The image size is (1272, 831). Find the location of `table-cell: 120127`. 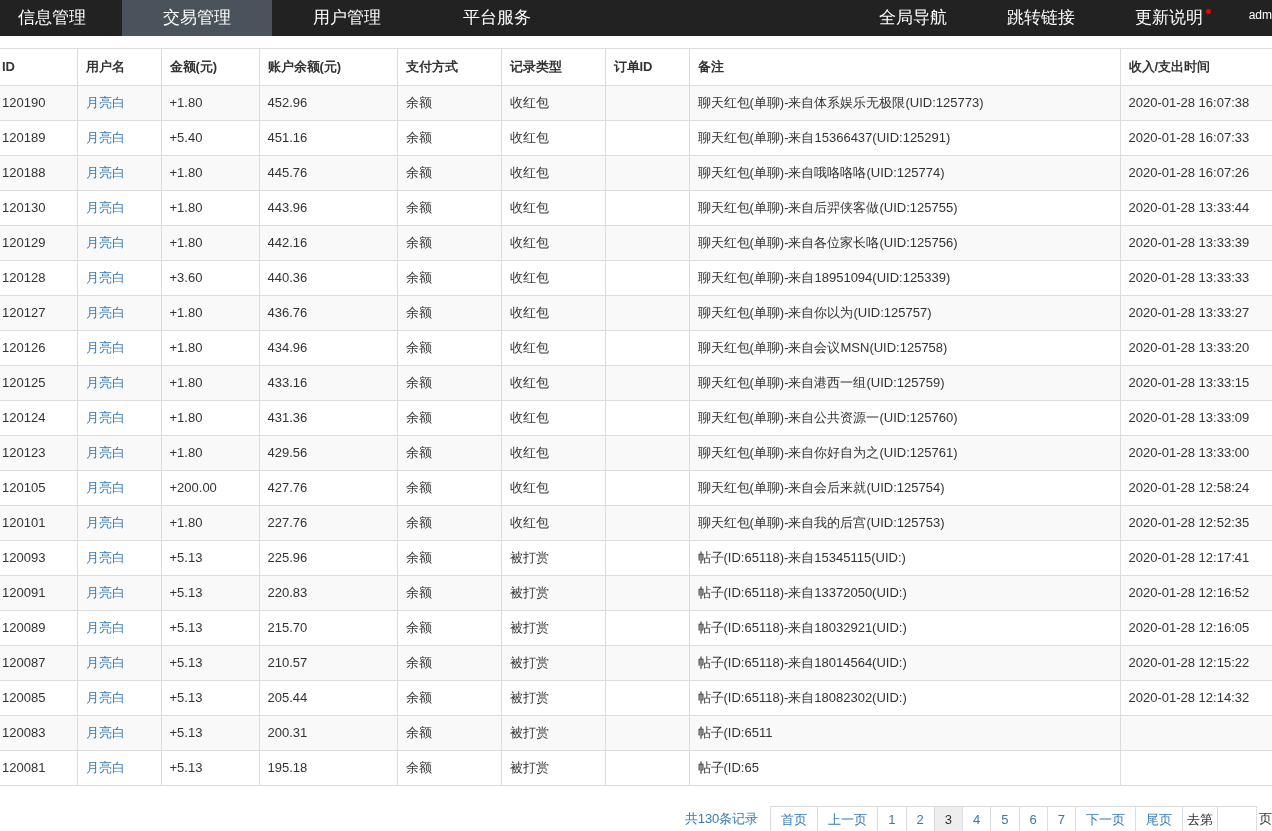

table-cell: 120127 is located at coordinates (38, 313).